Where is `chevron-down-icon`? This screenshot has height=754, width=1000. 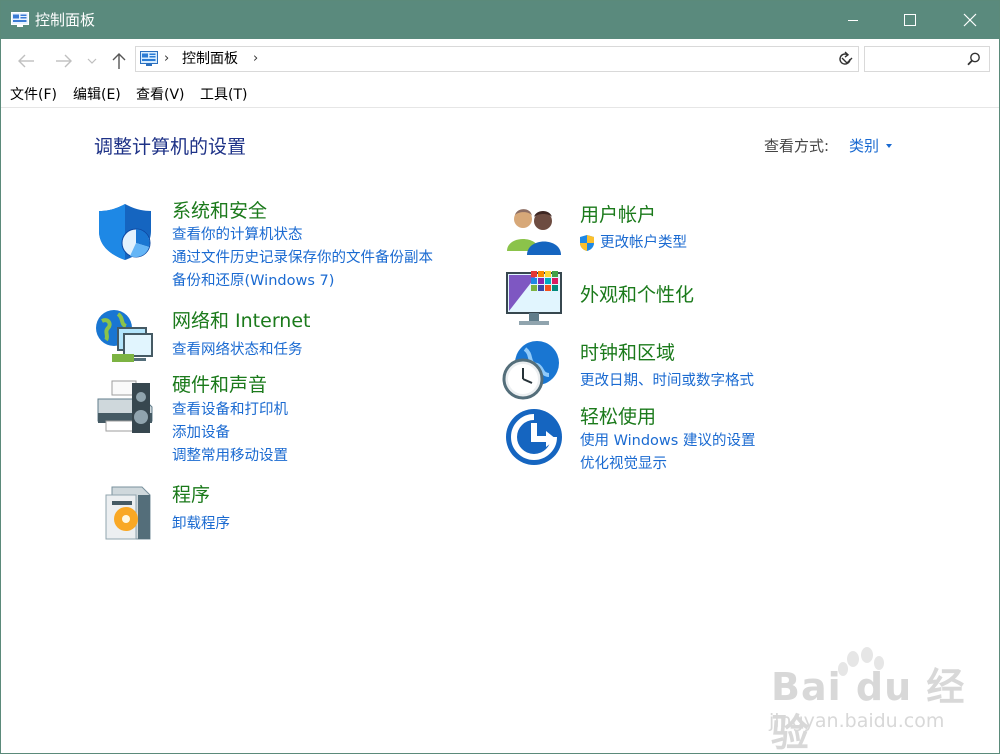 chevron-down-icon is located at coordinates (92, 61).